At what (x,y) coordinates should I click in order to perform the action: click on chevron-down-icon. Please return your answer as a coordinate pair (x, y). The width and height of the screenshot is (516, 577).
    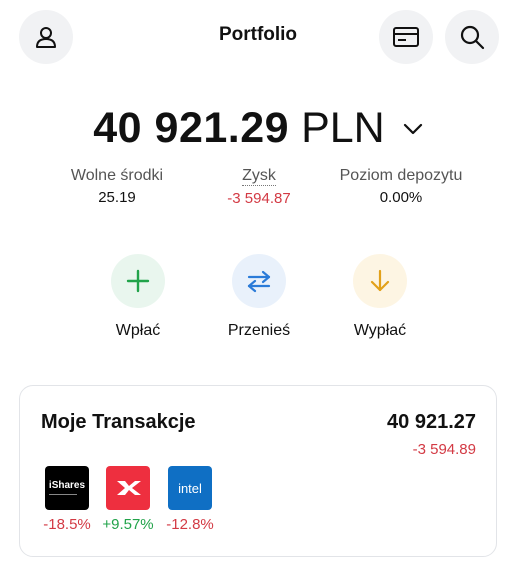
    Looking at the image, I should click on (413, 129).